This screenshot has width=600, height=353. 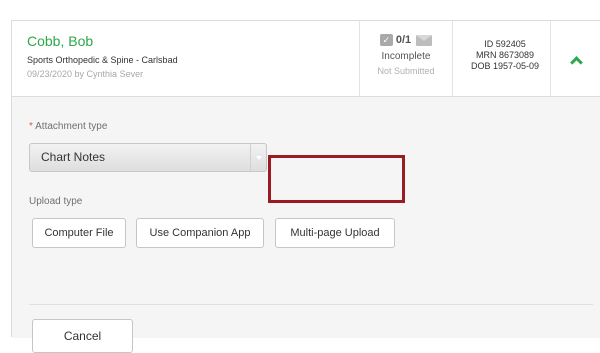 I want to click on collapse-button, so click(x=576, y=60).